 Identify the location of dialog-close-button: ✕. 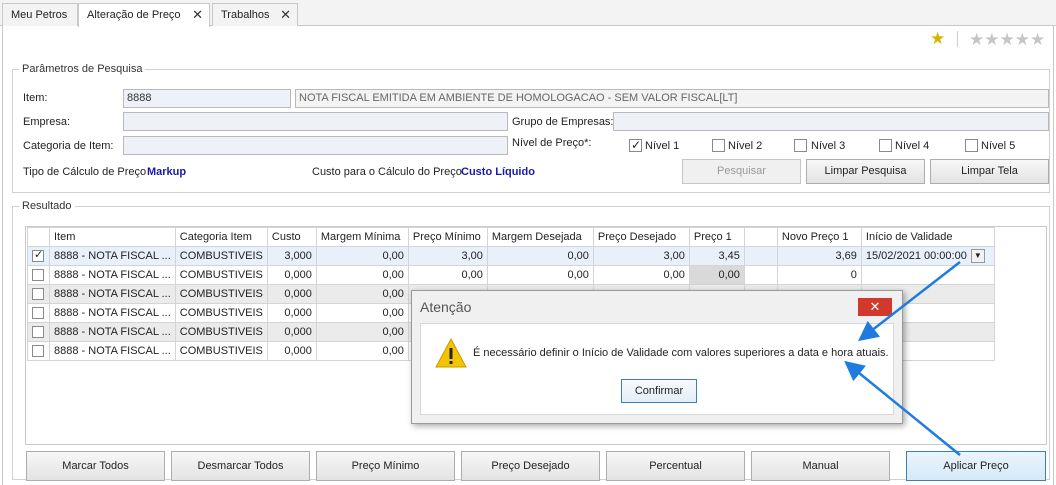
(875, 307).